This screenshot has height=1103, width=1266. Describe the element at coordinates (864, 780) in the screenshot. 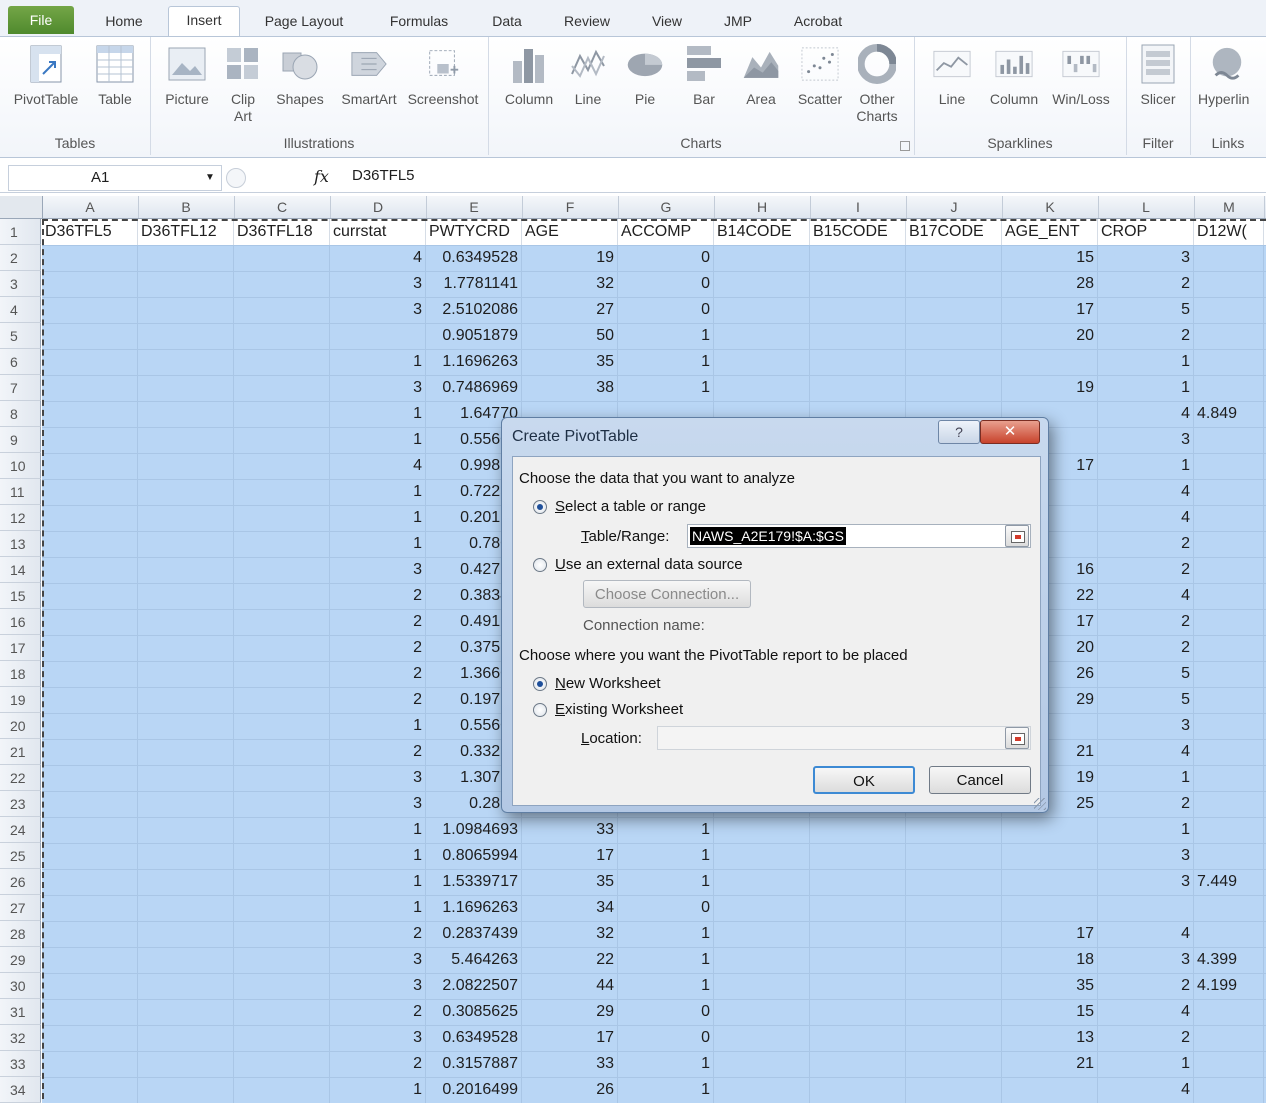

I see `ok-button: OK` at that location.